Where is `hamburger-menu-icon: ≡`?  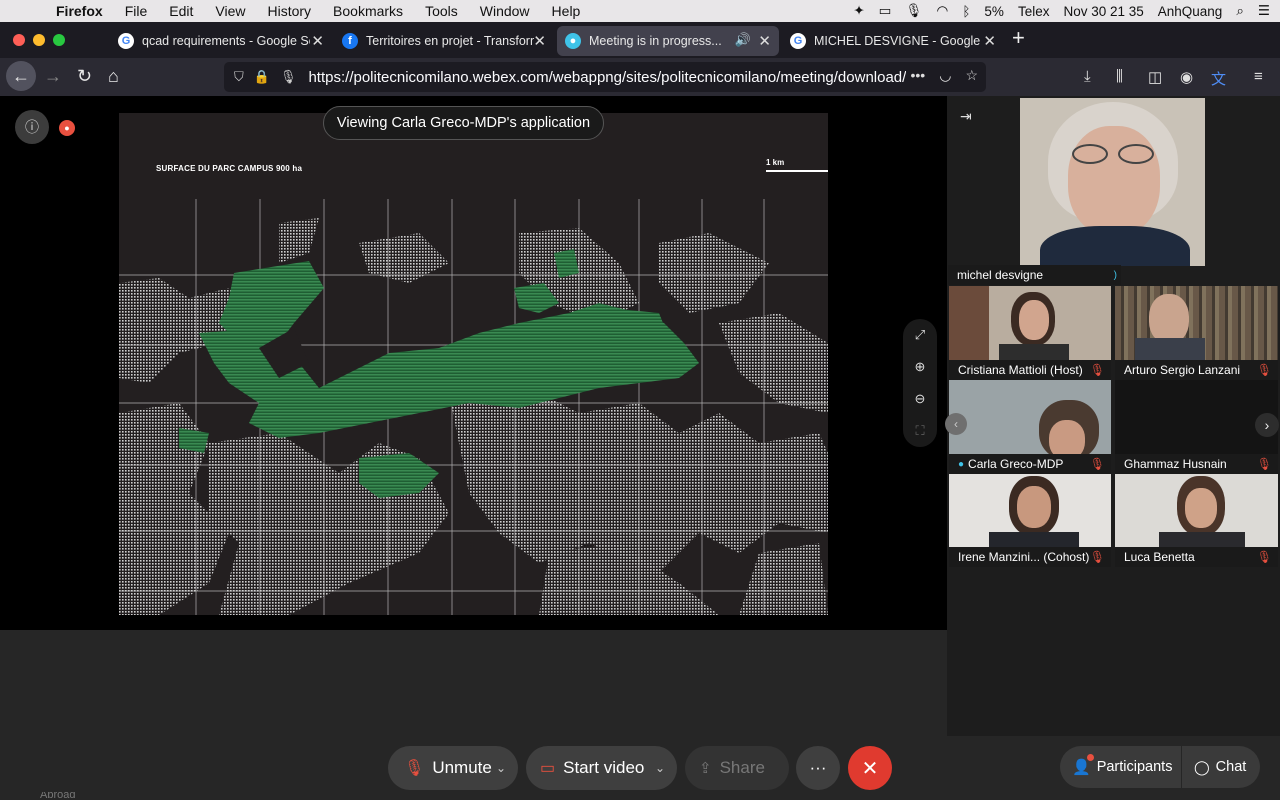
hamburger-menu-icon: ≡ is located at coordinates (1258, 76).